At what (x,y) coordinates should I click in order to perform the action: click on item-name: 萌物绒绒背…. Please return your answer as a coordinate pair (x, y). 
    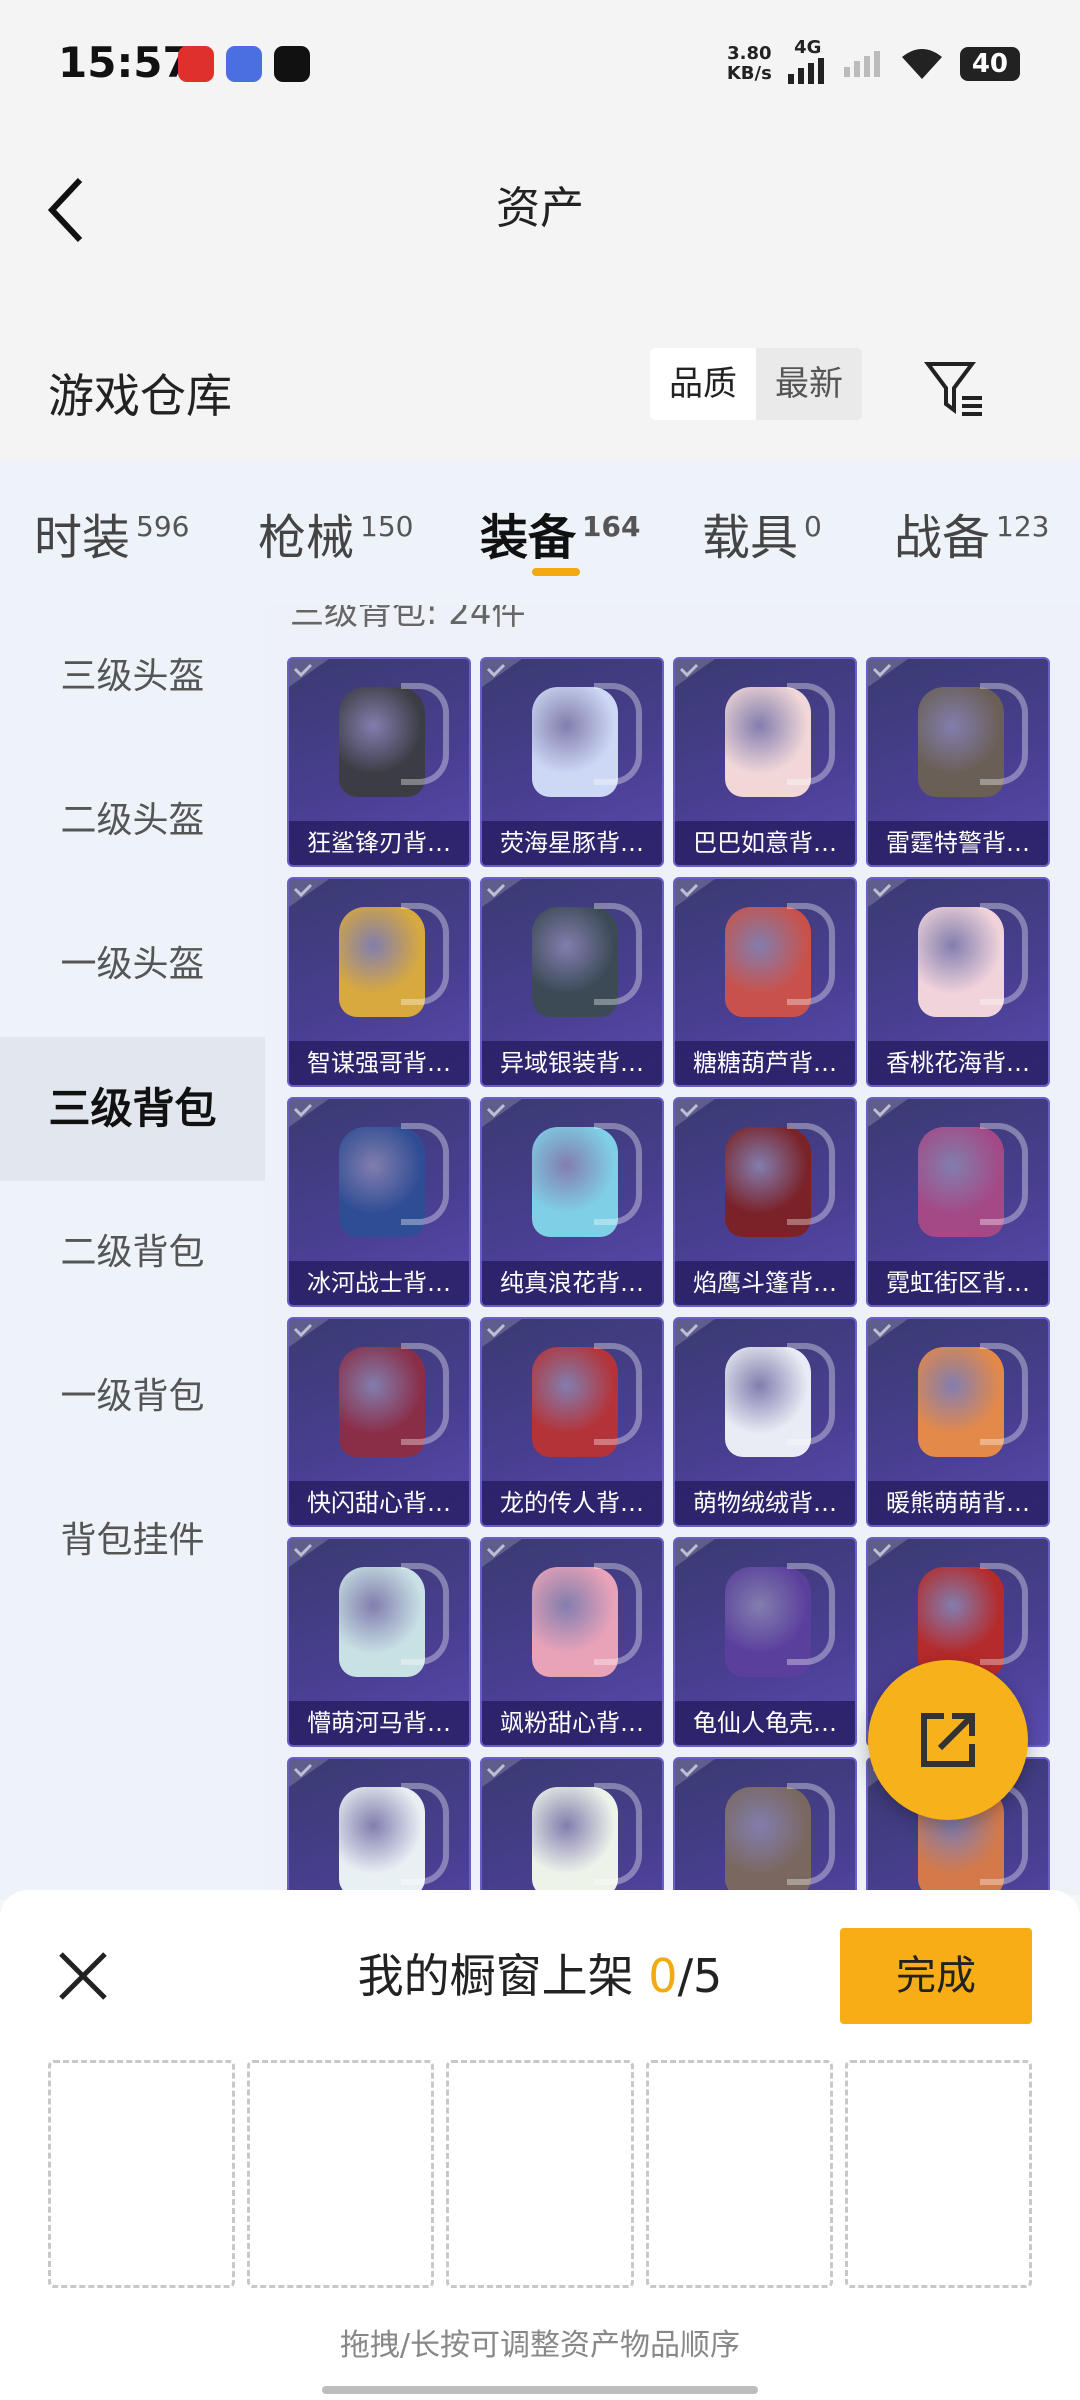
    Looking at the image, I should click on (765, 1503).